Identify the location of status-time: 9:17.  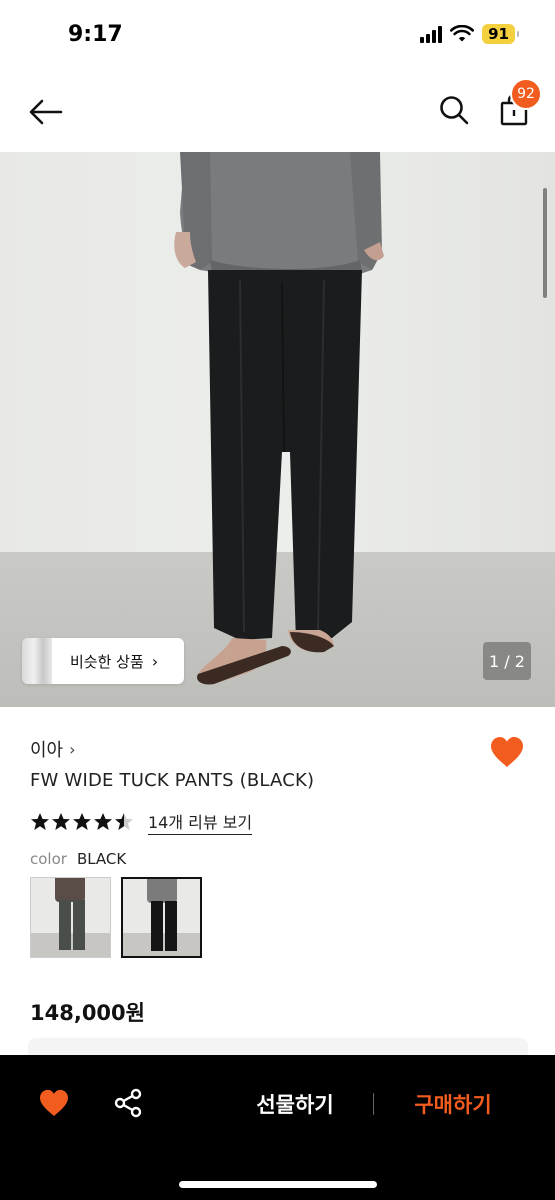
(95, 34).